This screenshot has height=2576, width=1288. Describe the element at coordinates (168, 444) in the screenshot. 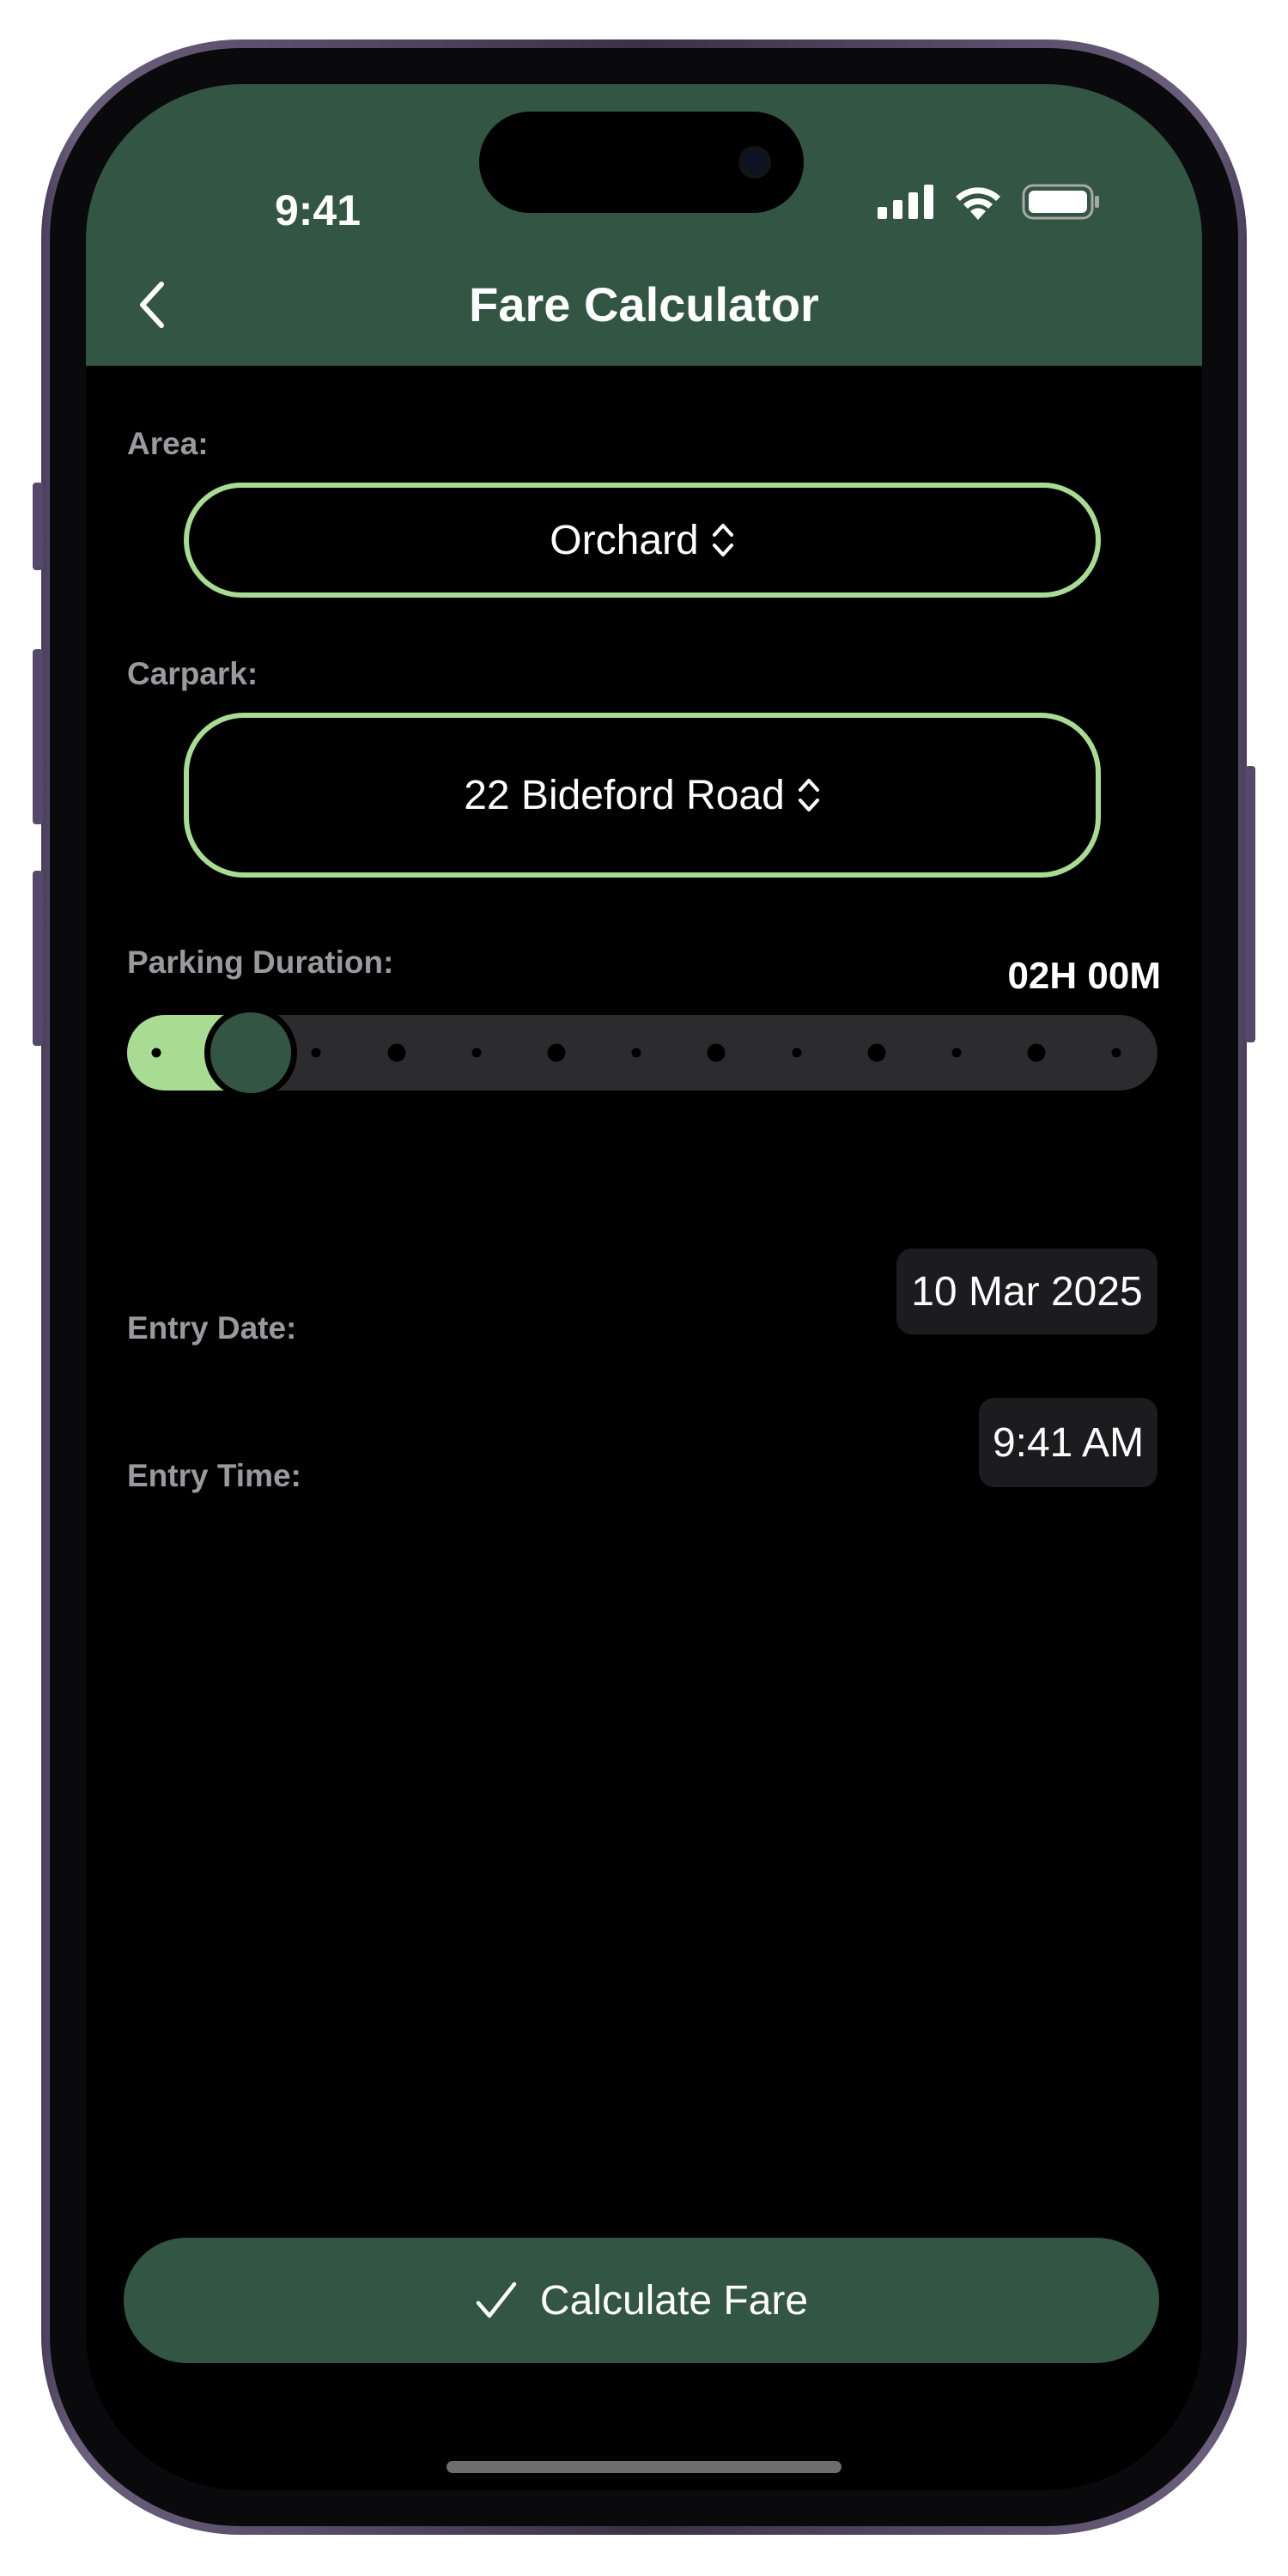

I see `area-label: Area:` at that location.